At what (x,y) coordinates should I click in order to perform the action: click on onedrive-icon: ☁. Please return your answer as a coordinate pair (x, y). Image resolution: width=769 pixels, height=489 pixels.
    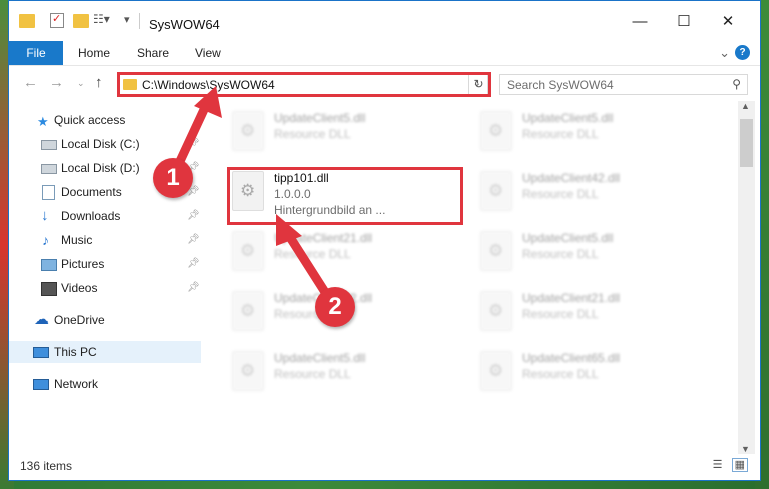
    Looking at the image, I should click on (41, 319).